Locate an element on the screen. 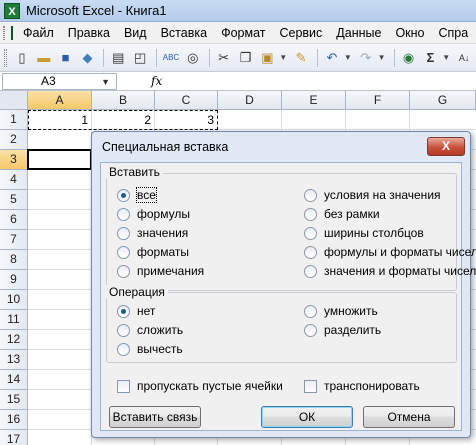 The image size is (476, 445). operation-option-add: сложить is located at coordinates (150, 330).